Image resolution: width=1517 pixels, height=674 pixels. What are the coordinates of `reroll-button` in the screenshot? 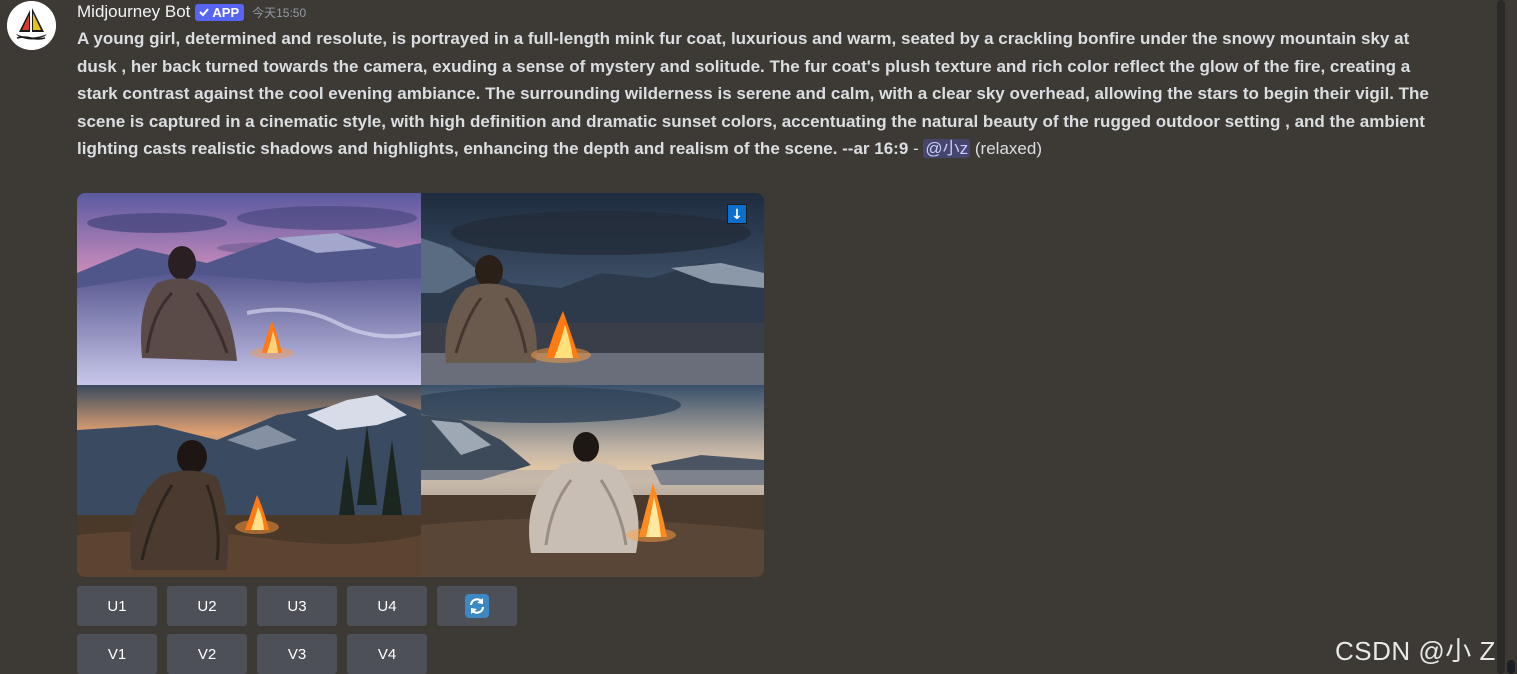 It's located at (477, 606).